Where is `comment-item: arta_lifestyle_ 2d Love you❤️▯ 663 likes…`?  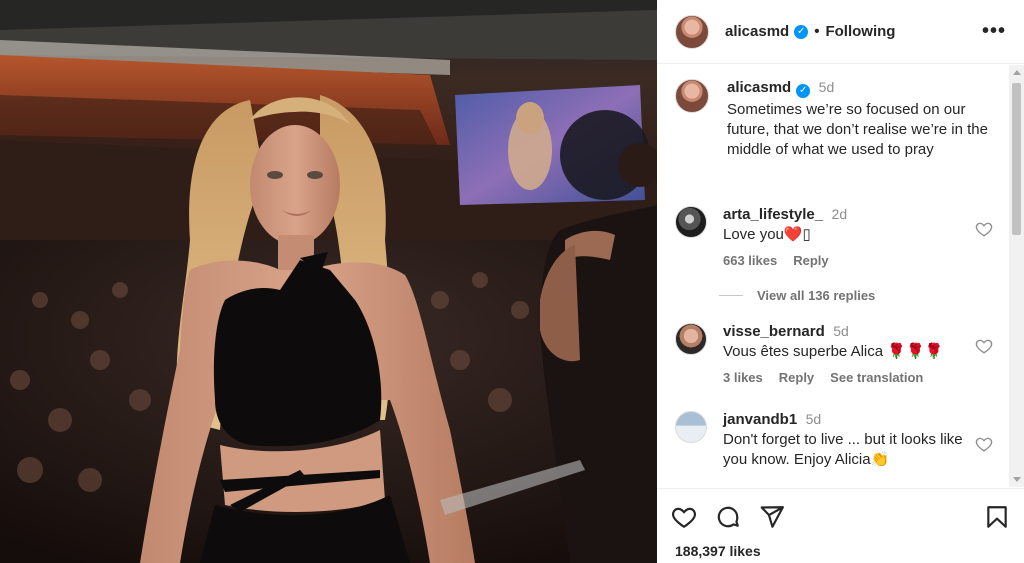 comment-item: arta_lifestyle_ 2d Love you❤️▯ 663 likes… is located at coordinates (833, 236).